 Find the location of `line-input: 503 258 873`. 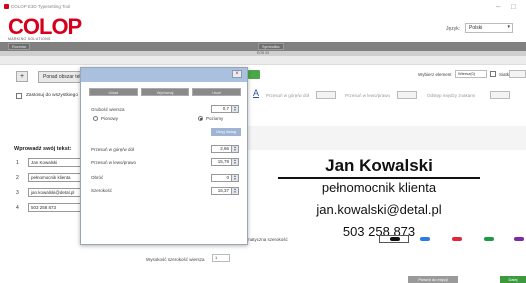

line-input: 503 258 873 is located at coordinates (58, 207).